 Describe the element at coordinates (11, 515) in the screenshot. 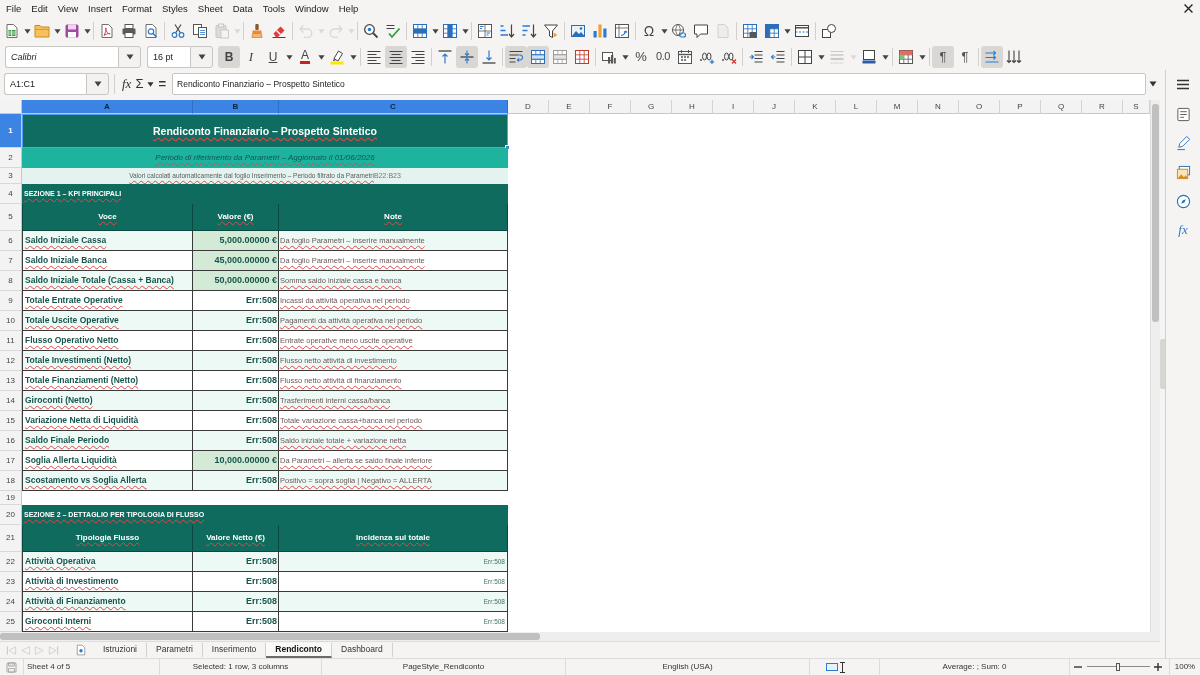

I see `row-header: 20` at that location.